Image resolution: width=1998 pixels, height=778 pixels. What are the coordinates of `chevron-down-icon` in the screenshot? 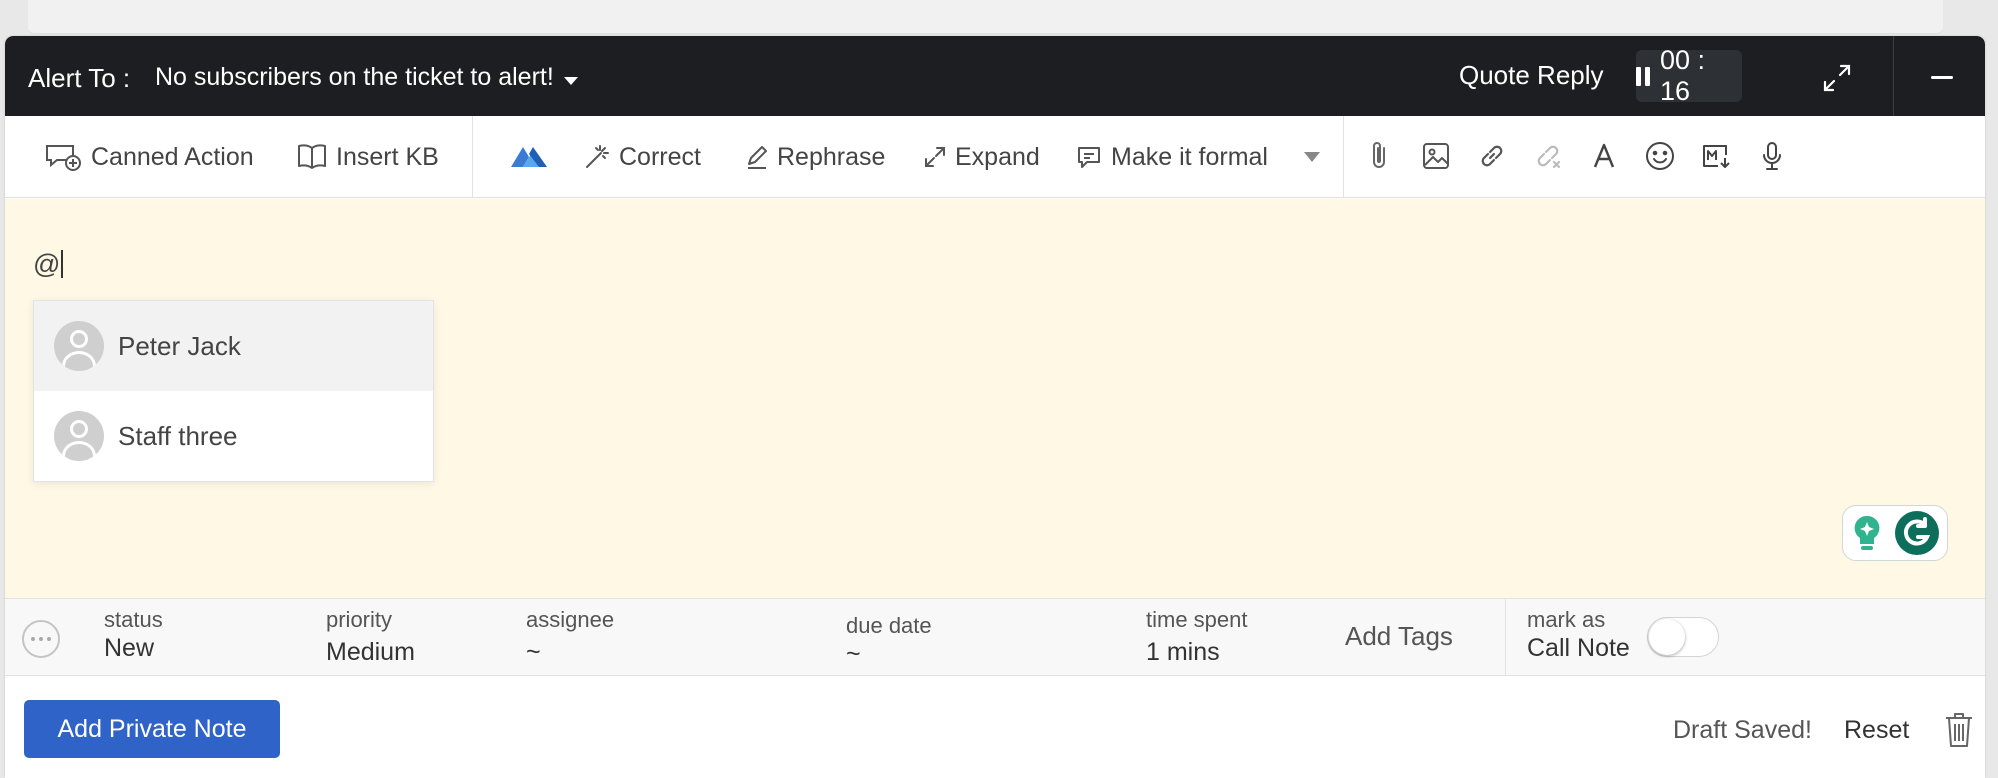 It's located at (1312, 157).